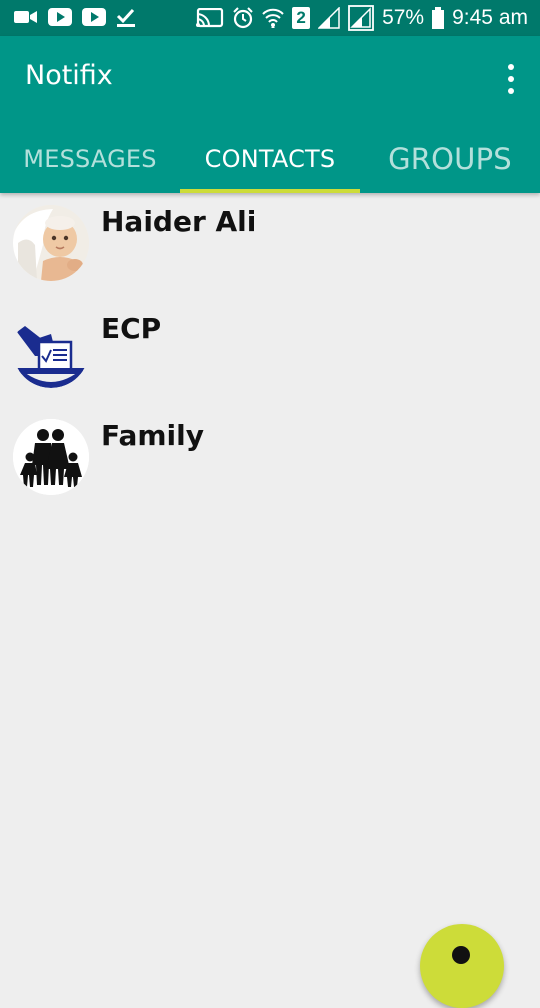 Image resolution: width=540 pixels, height=1008 pixels. I want to click on contact-name: ECP, so click(131, 328).